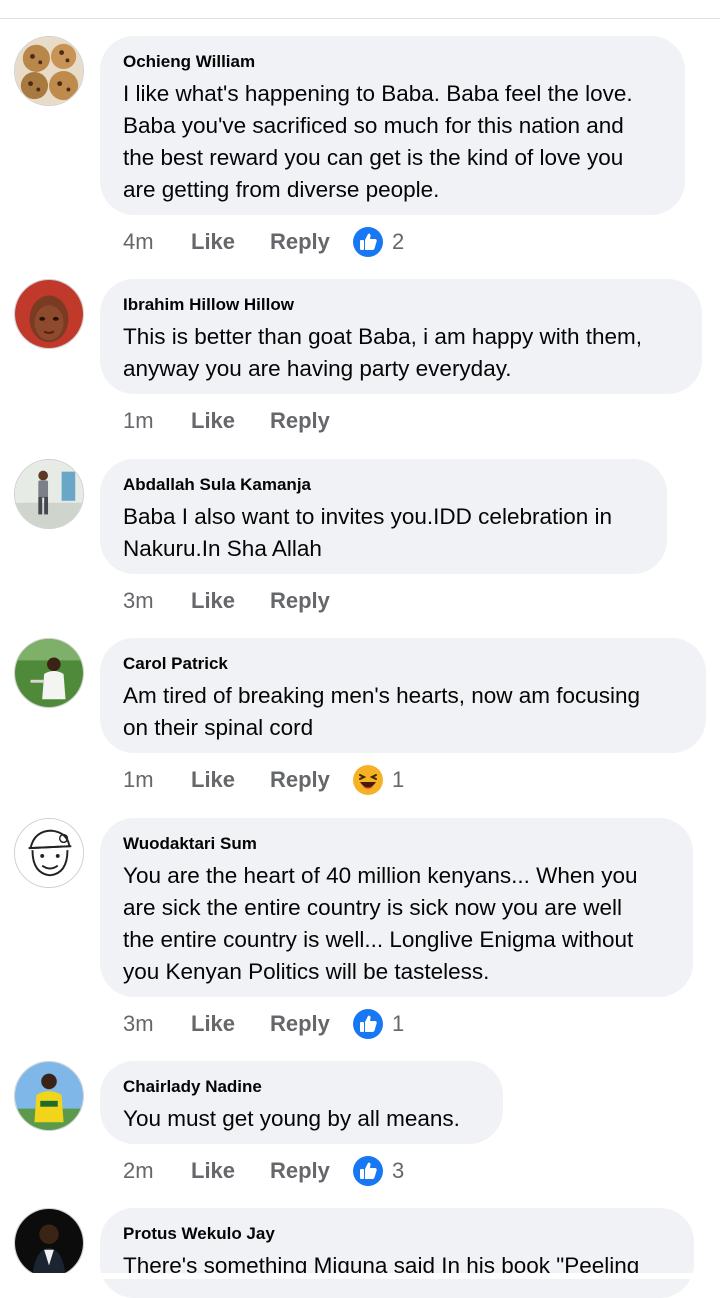 This screenshot has width=720, height=1298. I want to click on comment-author: Protus Wekulo Jay, so click(396, 1234).